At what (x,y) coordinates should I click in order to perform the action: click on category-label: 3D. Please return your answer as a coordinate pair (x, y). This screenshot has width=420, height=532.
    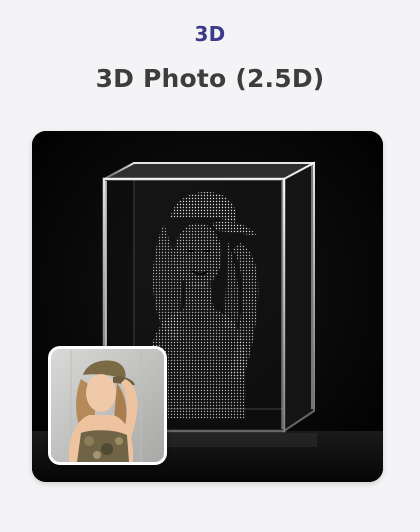
    Looking at the image, I should click on (210, 34).